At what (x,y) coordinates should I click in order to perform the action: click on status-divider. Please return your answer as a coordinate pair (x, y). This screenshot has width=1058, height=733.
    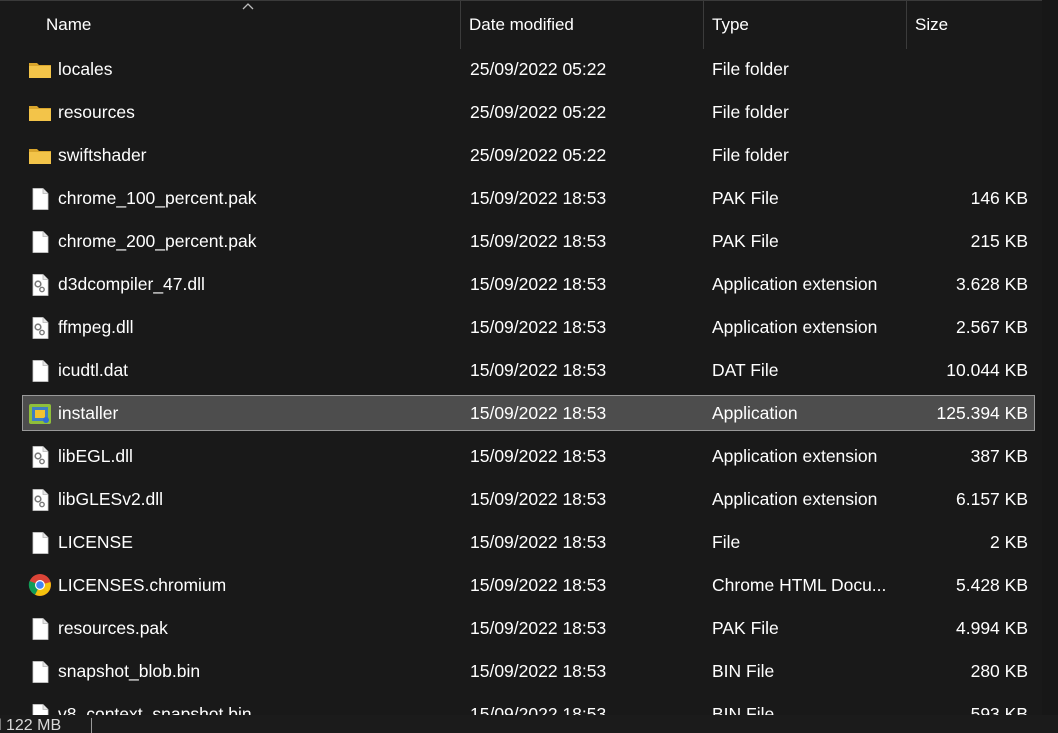
    Looking at the image, I should click on (91, 725).